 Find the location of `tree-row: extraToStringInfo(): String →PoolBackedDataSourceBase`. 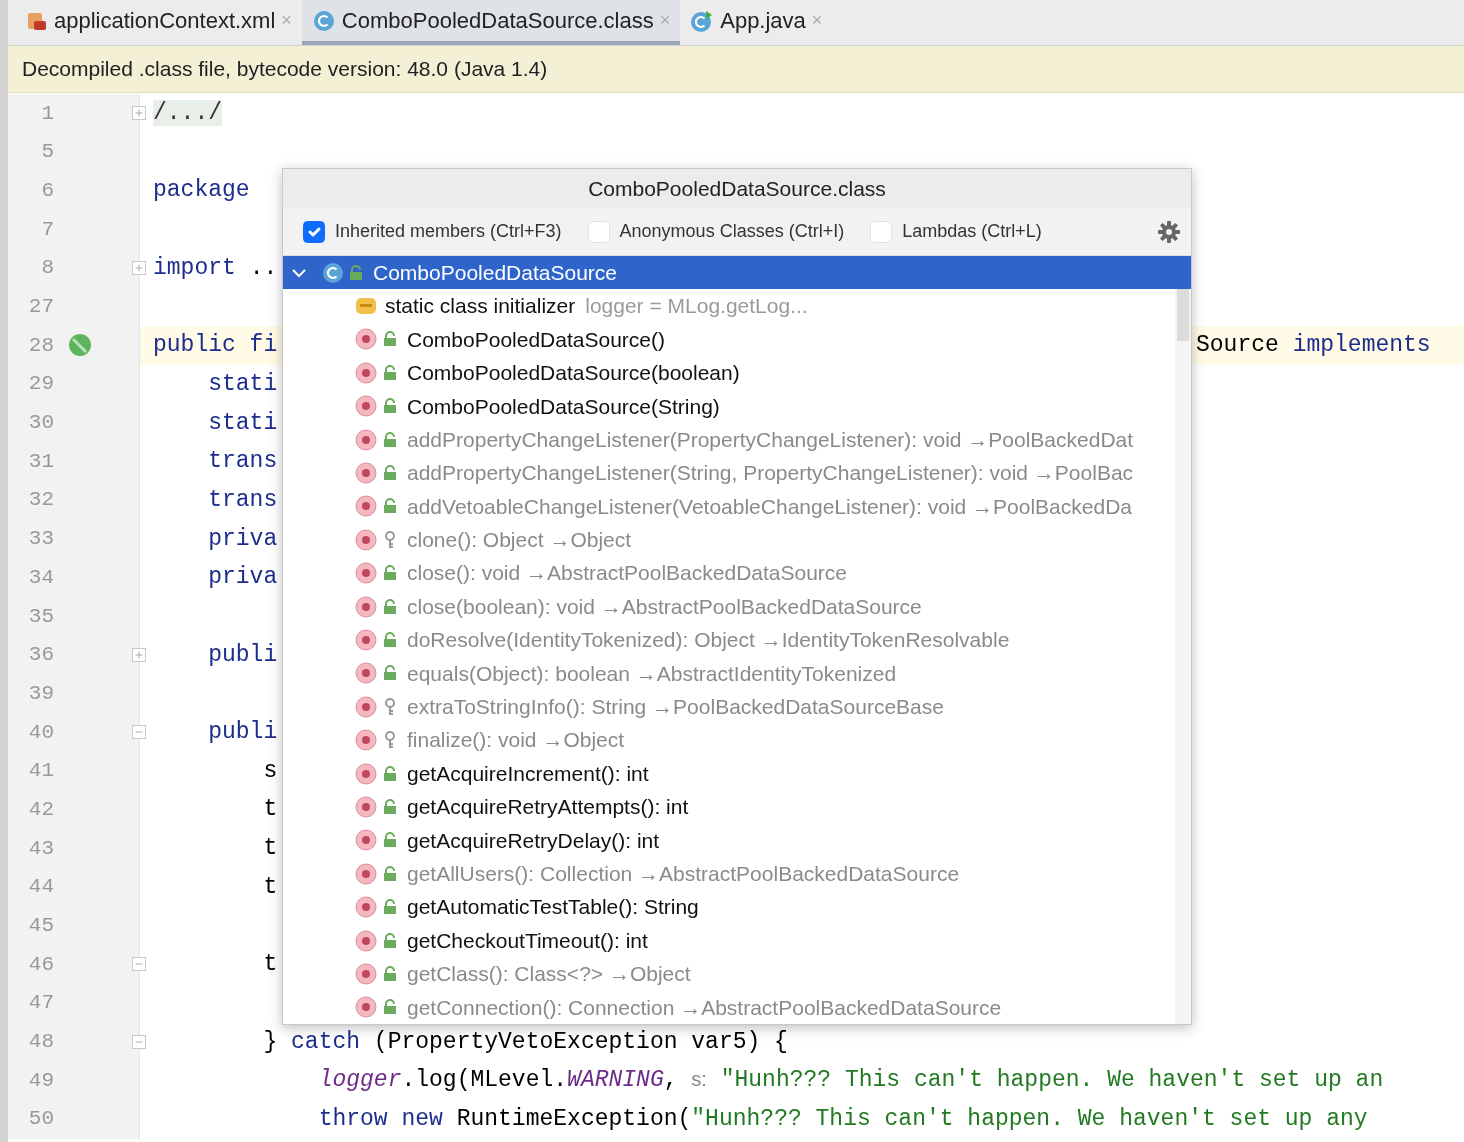

tree-row: extraToStringInfo(): String →PoolBackedDataSourceBase is located at coordinates (729, 707).